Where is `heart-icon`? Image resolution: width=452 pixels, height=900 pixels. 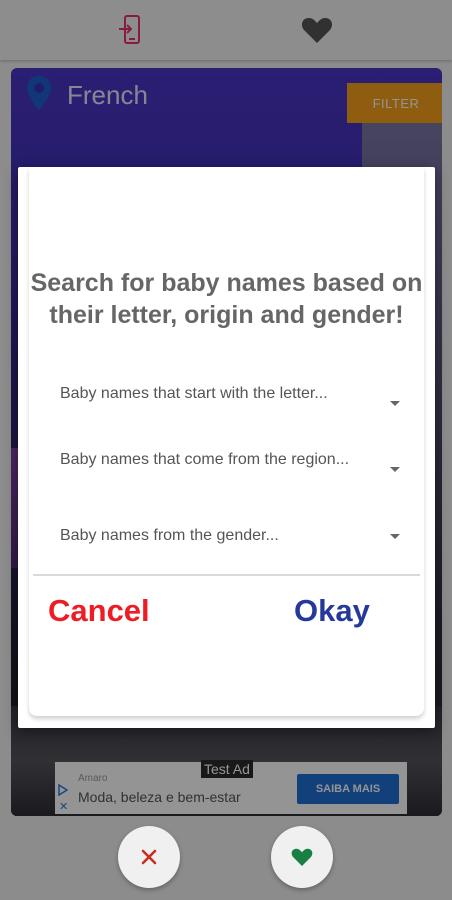
heart-icon is located at coordinates (302, 857).